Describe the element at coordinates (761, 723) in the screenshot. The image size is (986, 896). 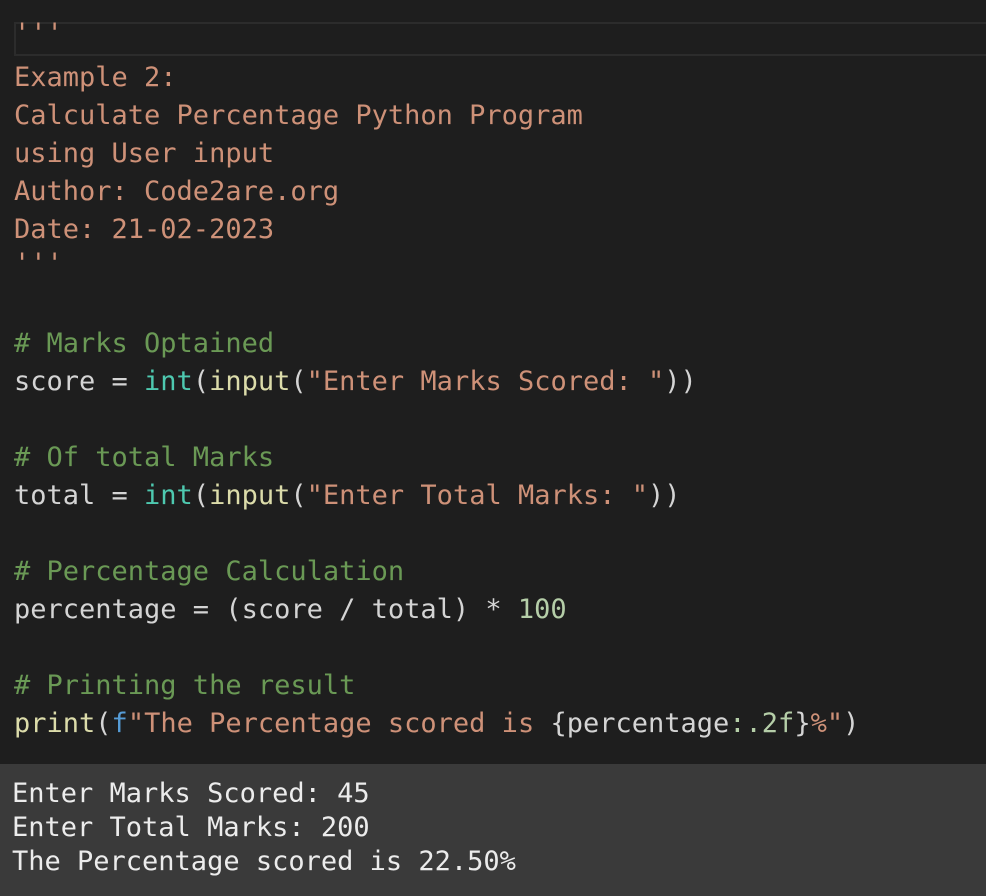
I see `fstring-format-spec: :.2f` at that location.